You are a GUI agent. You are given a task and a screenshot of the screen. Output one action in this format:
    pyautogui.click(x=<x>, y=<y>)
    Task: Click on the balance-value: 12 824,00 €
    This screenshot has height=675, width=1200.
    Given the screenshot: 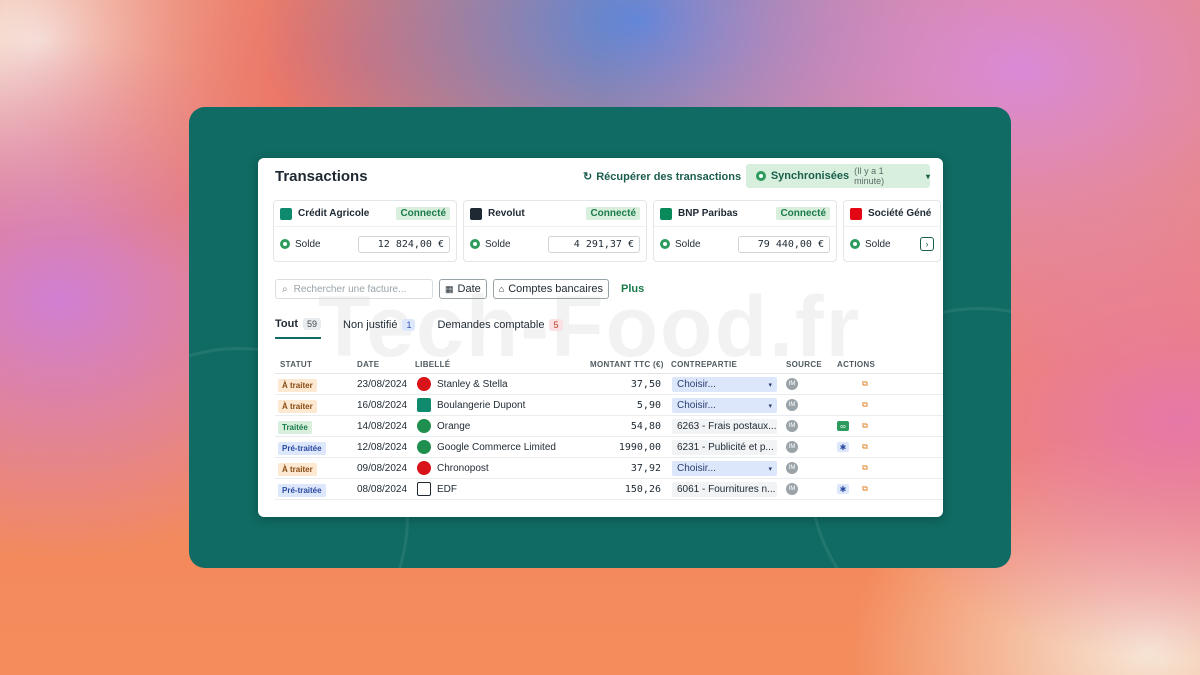 What is the action you would take?
    pyautogui.click(x=404, y=244)
    